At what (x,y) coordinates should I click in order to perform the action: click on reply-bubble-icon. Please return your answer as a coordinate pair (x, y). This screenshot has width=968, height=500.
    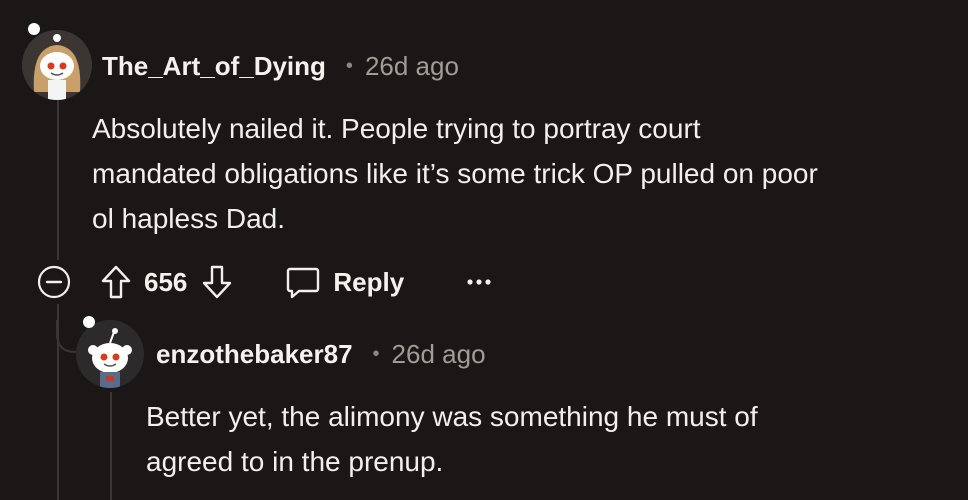
    Looking at the image, I should click on (303, 283).